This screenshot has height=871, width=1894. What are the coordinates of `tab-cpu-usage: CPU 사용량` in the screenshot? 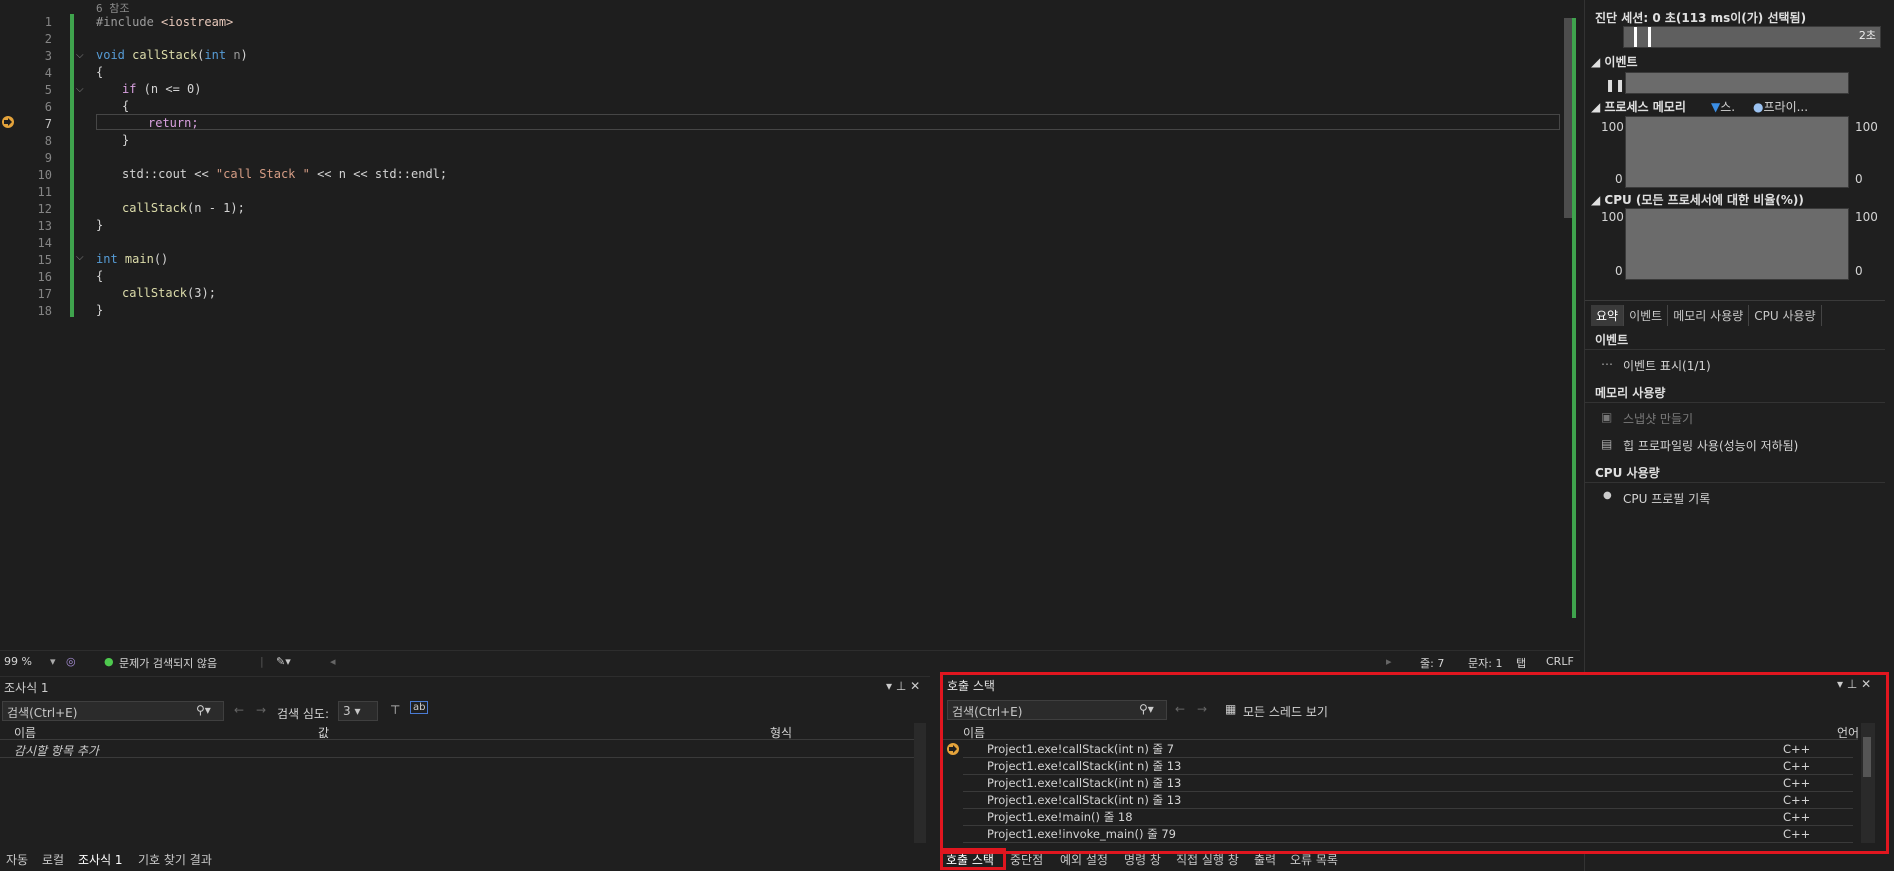 It's located at (1785, 315).